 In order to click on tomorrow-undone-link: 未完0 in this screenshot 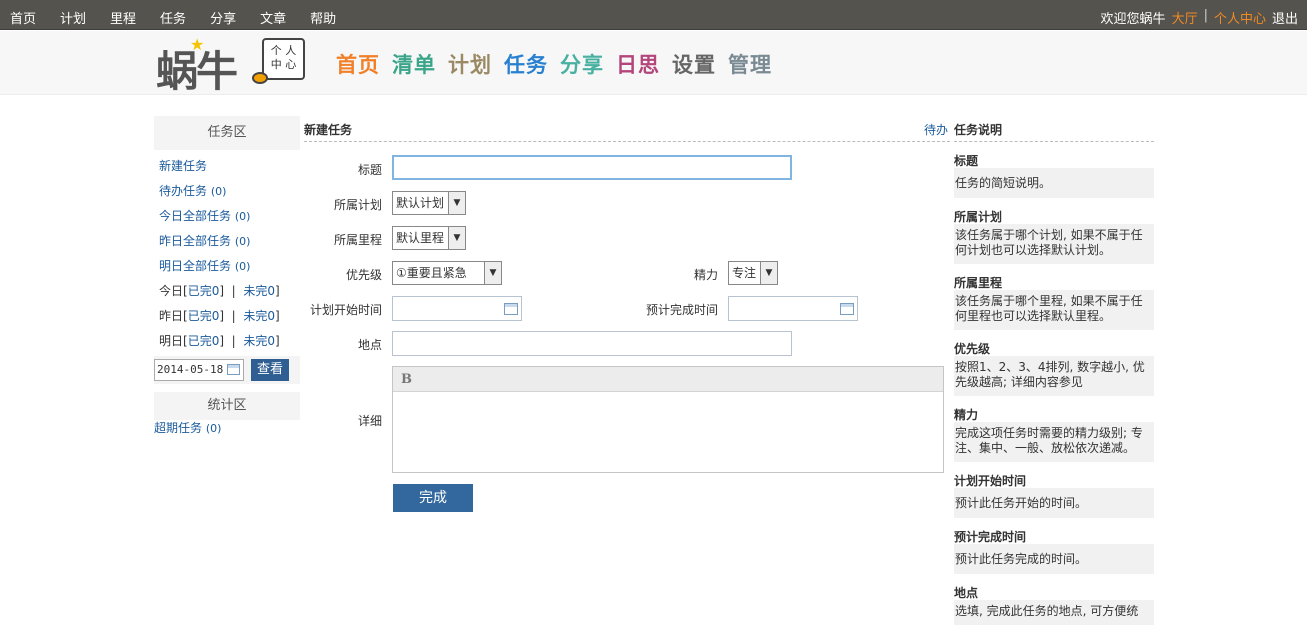, I will do `click(259, 341)`.